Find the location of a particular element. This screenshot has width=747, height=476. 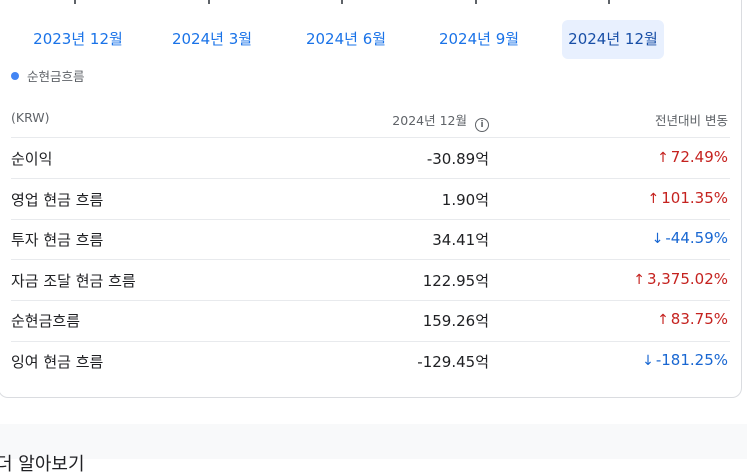

row-change-value: 72.49% is located at coordinates (699, 157).